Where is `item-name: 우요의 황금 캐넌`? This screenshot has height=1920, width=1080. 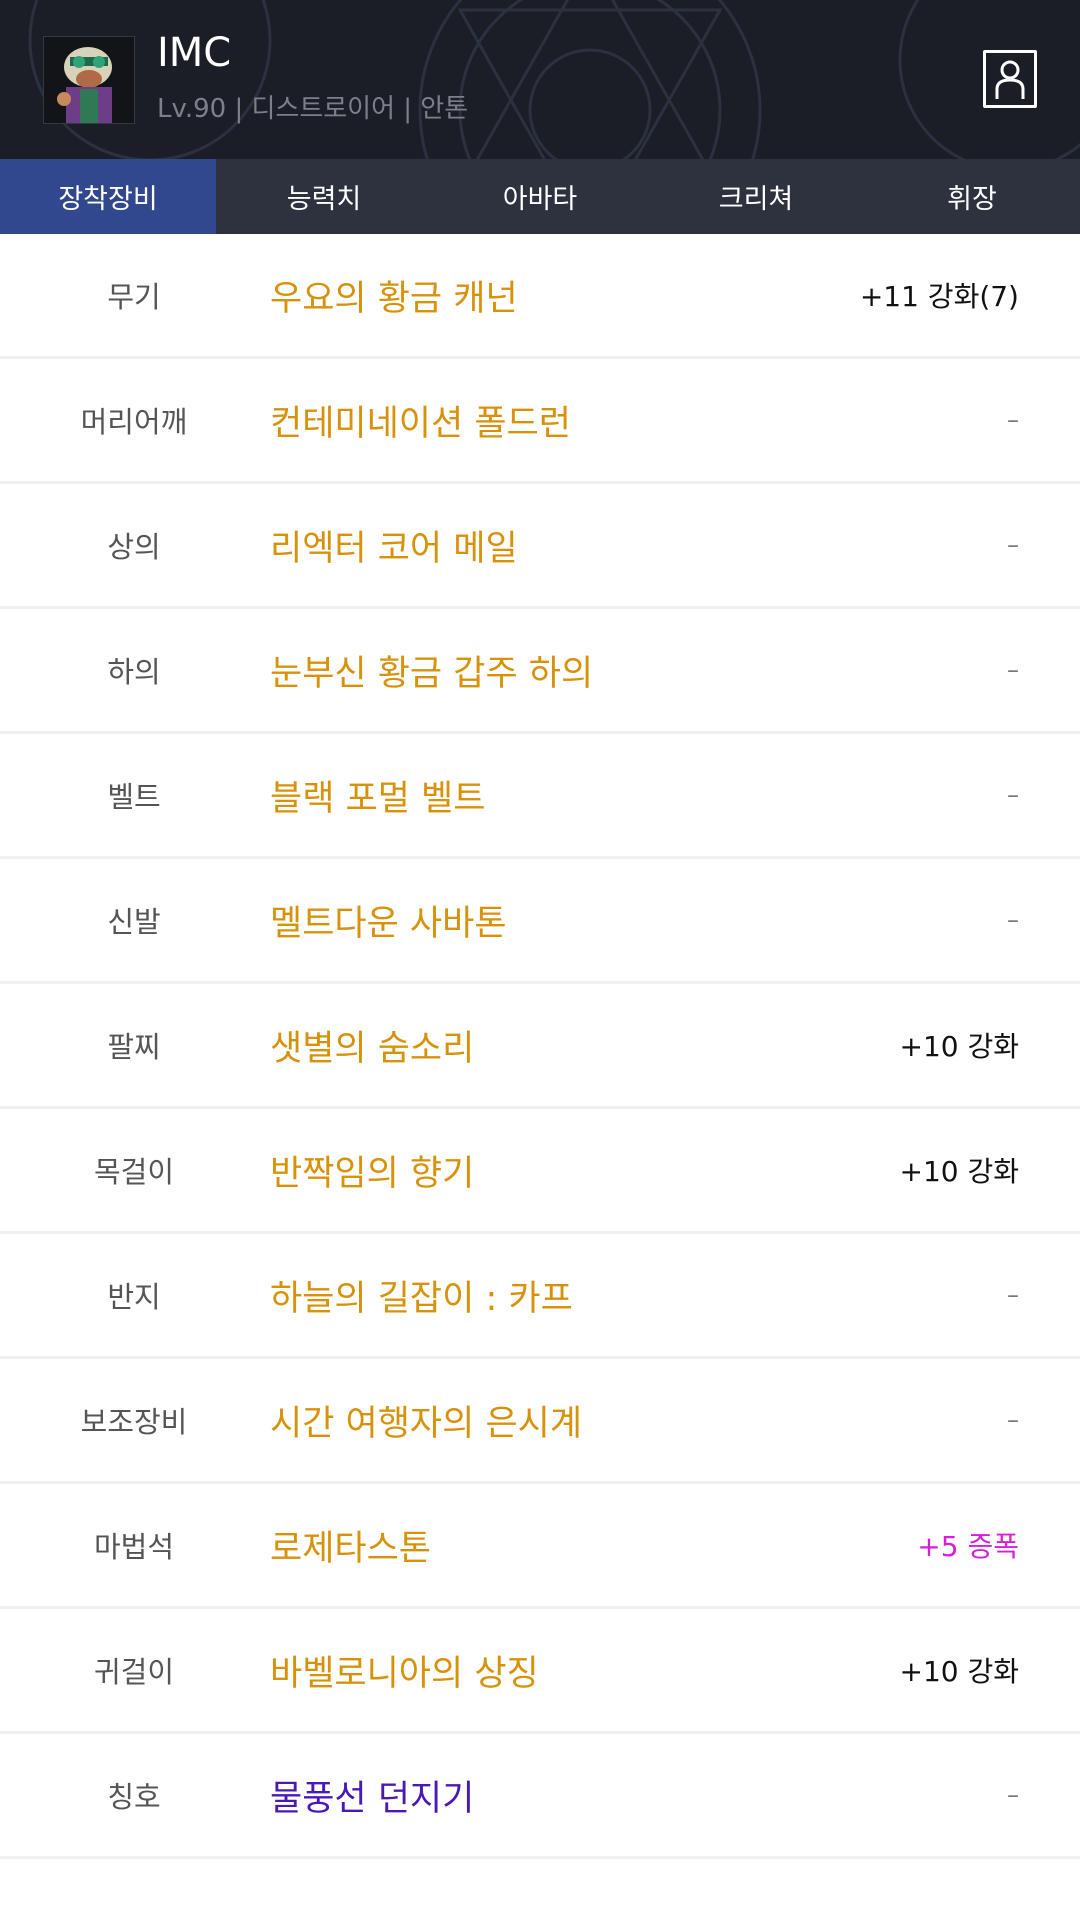
item-name: 우요의 황금 캐넌 is located at coordinates (394, 298).